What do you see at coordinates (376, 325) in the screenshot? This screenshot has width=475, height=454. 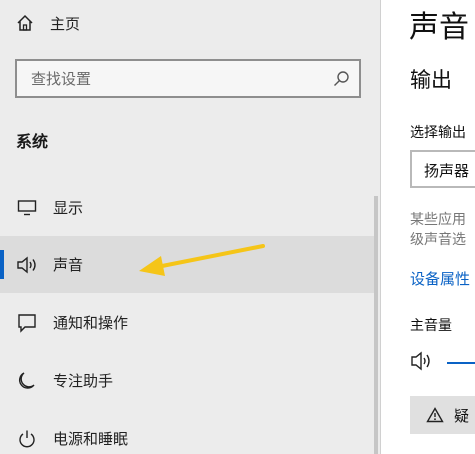 I see `sidebar-scrollbar` at bounding box center [376, 325].